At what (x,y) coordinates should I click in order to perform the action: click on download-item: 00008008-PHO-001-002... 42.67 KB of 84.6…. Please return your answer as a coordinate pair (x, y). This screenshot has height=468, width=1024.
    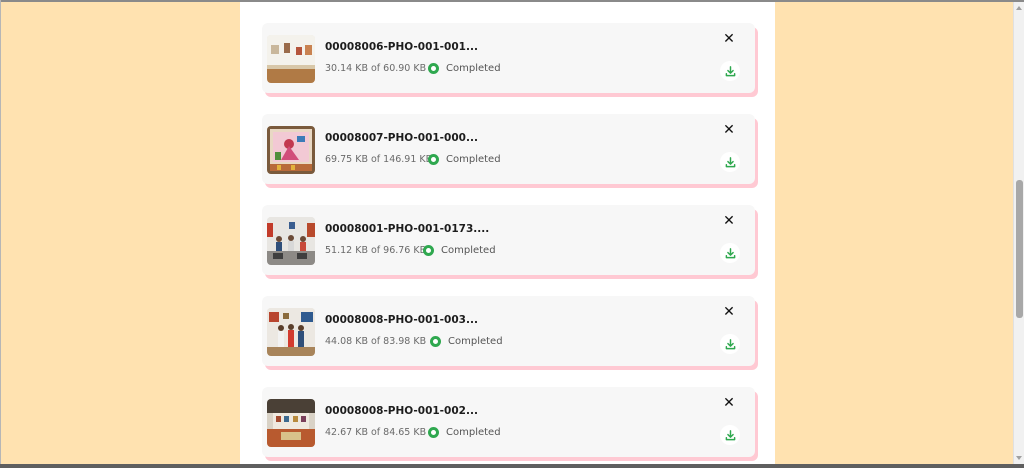
    Looking at the image, I should click on (508, 422).